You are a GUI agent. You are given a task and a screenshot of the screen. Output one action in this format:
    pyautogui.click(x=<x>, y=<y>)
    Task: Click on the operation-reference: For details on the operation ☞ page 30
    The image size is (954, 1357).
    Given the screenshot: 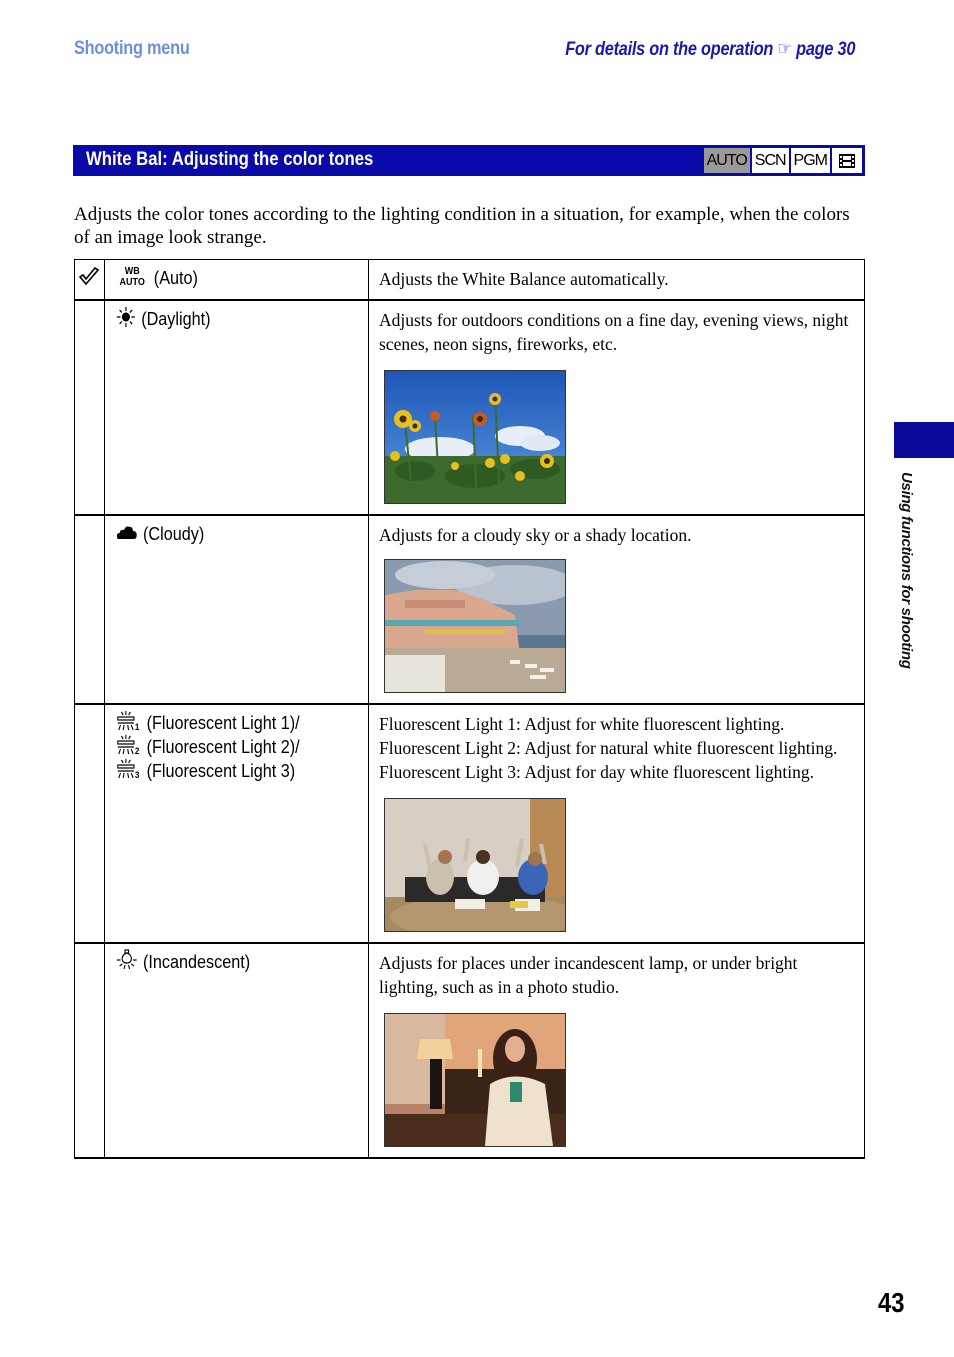 What is the action you would take?
    pyautogui.click(x=710, y=49)
    